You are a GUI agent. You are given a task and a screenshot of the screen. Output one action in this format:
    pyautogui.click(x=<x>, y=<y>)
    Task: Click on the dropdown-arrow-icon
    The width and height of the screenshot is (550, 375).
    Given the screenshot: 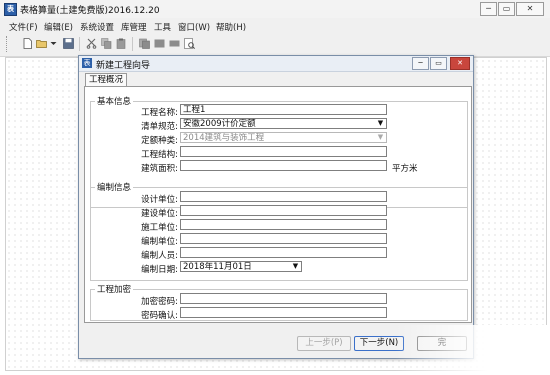 What is the action you would take?
    pyautogui.click(x=53, y=43)
    